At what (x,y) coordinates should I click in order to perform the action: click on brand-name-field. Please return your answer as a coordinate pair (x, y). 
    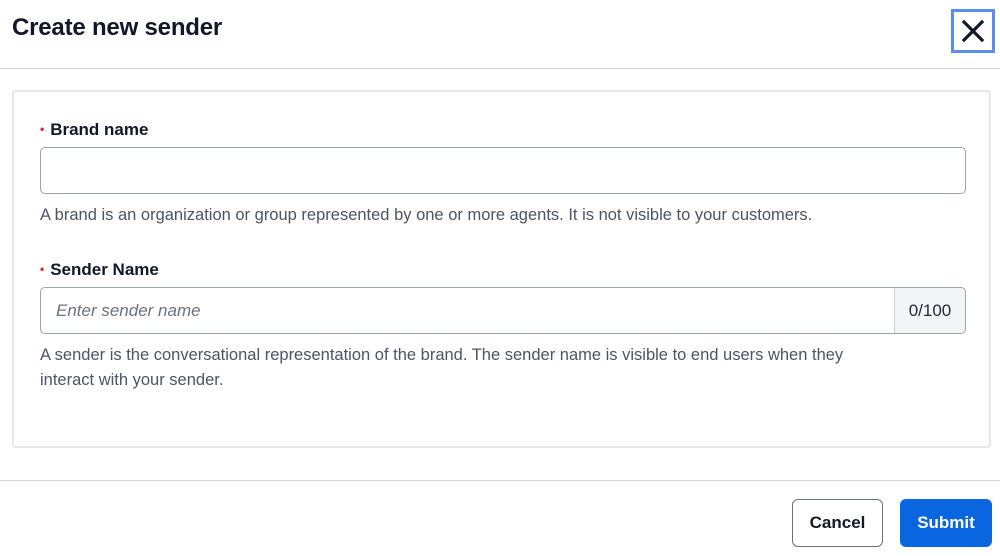
    Looking at the image, I should click on (503, 170).